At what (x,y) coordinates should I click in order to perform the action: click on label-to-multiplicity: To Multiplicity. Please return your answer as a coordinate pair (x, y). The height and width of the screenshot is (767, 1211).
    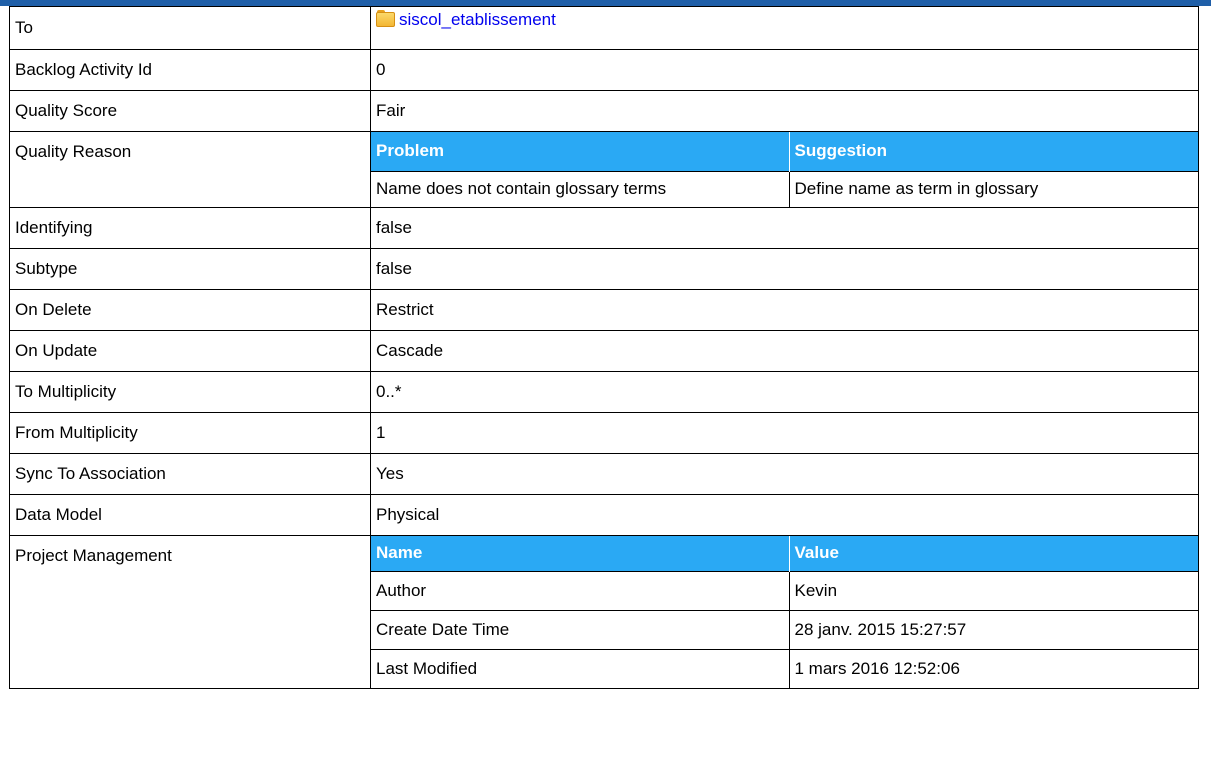
    Looking at the image, I should click on (190, 392).